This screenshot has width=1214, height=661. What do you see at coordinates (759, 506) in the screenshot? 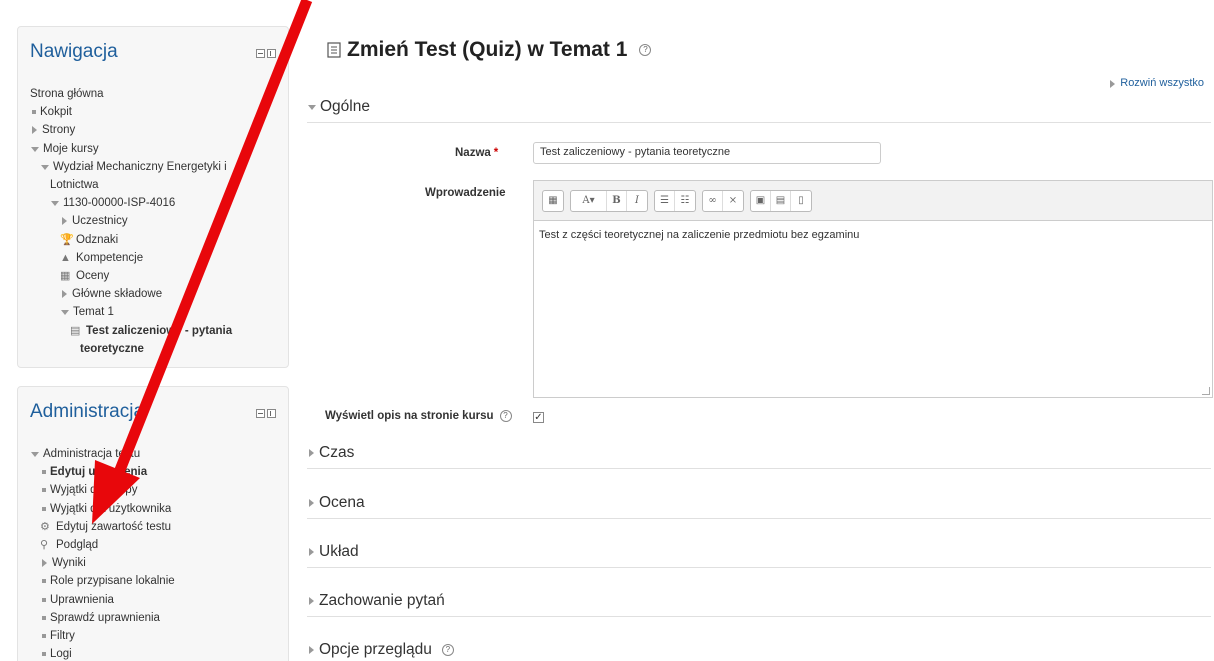
I see `section-ocena: Ocena` at bounding box center [759, 506].